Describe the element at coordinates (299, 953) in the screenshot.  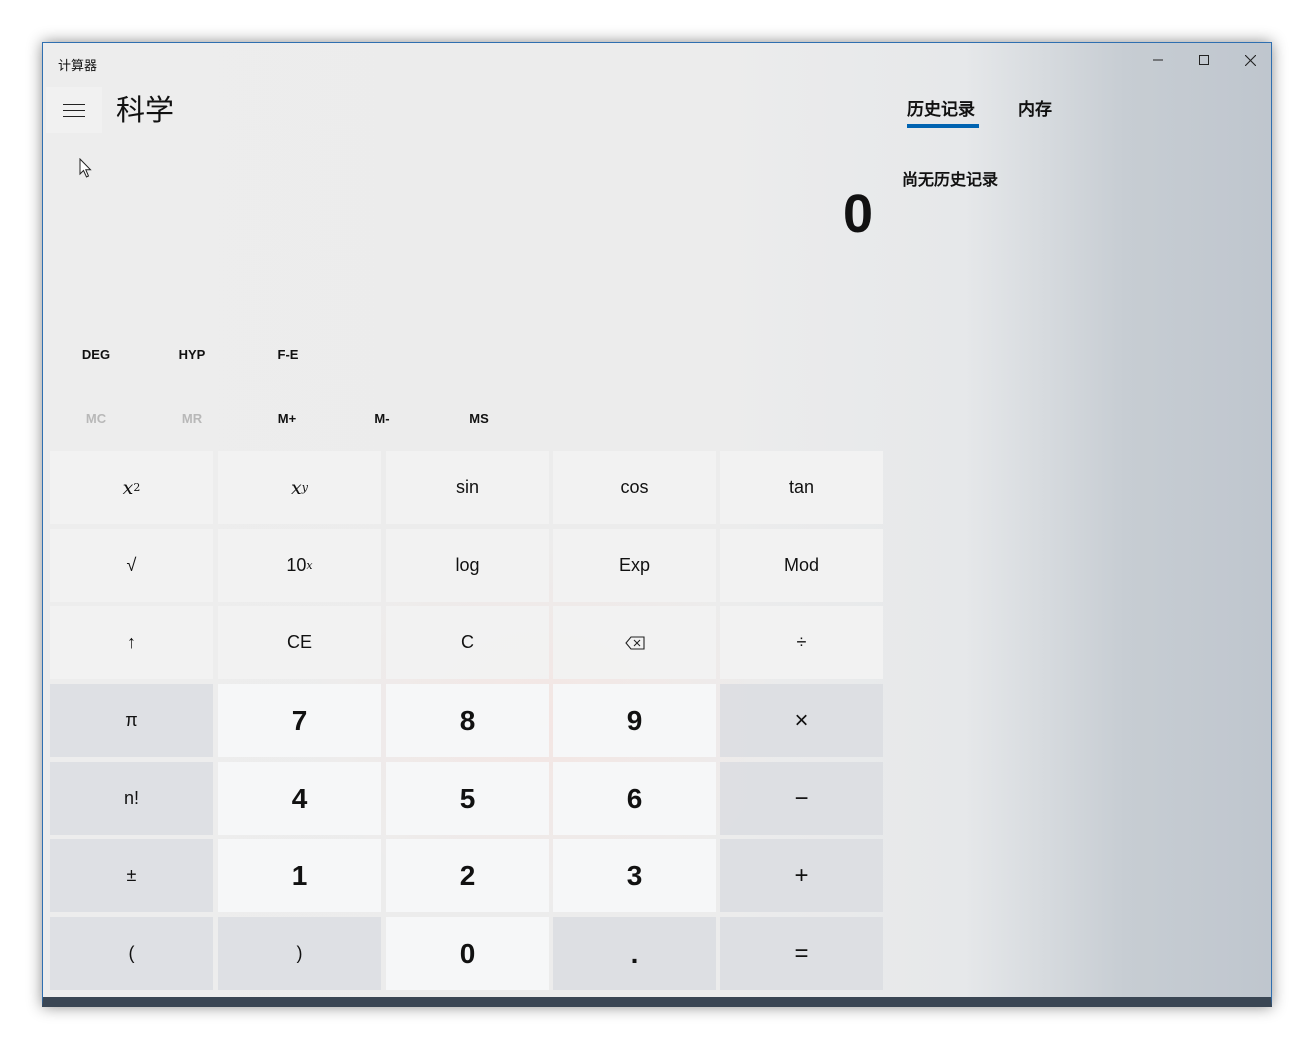
I see `close-paren-button: )` at that location.